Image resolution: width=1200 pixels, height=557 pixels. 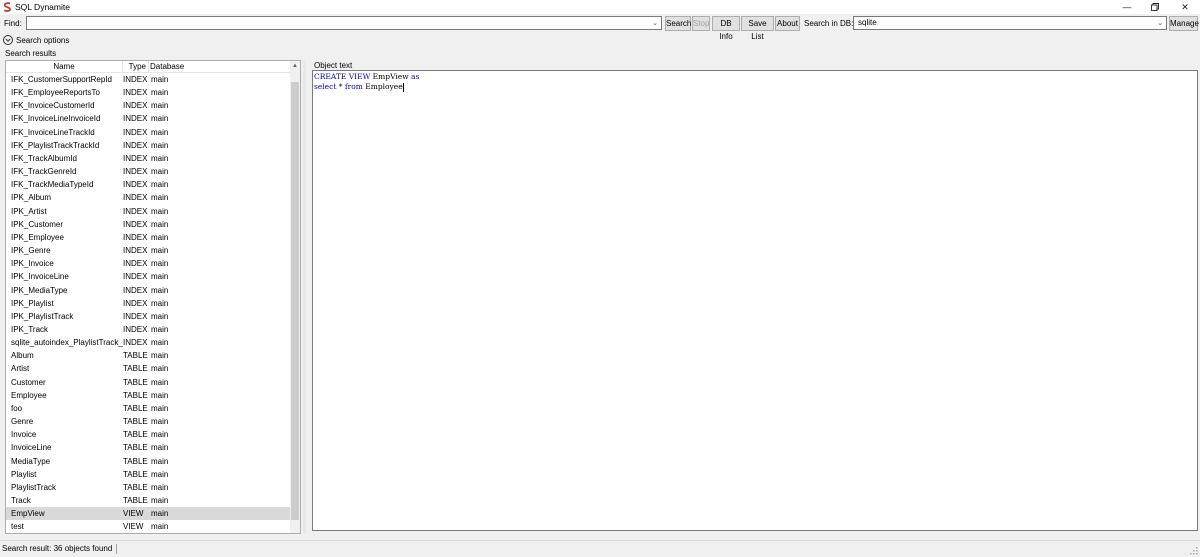 What do you see at coordinates (7, 7) in the screenshot?
I see `app-logo-icon` at bounding box center [7, 7].